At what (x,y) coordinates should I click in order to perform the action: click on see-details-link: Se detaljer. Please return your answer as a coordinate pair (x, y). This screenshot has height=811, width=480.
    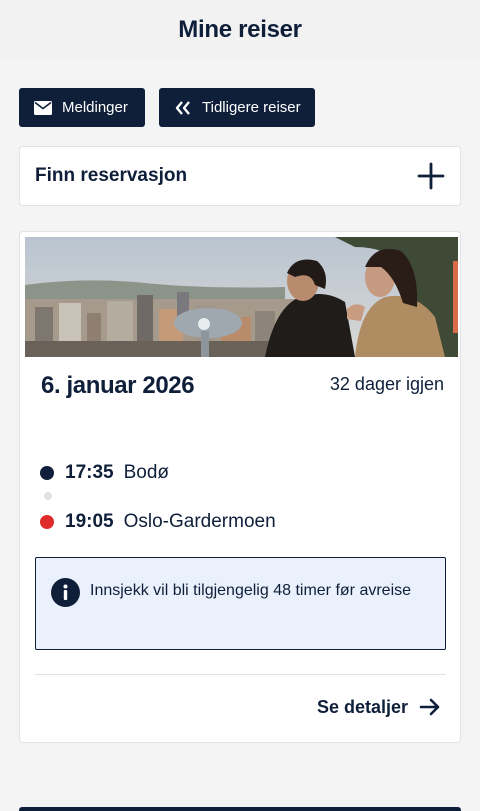
    Looking at the image, I should click on (379, 707).